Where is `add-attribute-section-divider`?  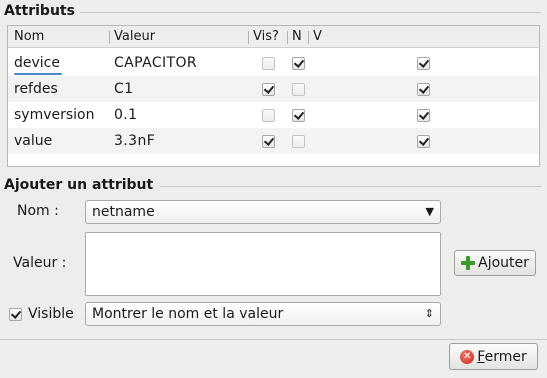 add-attribute-section-divider is located at coordinates (350, 186).